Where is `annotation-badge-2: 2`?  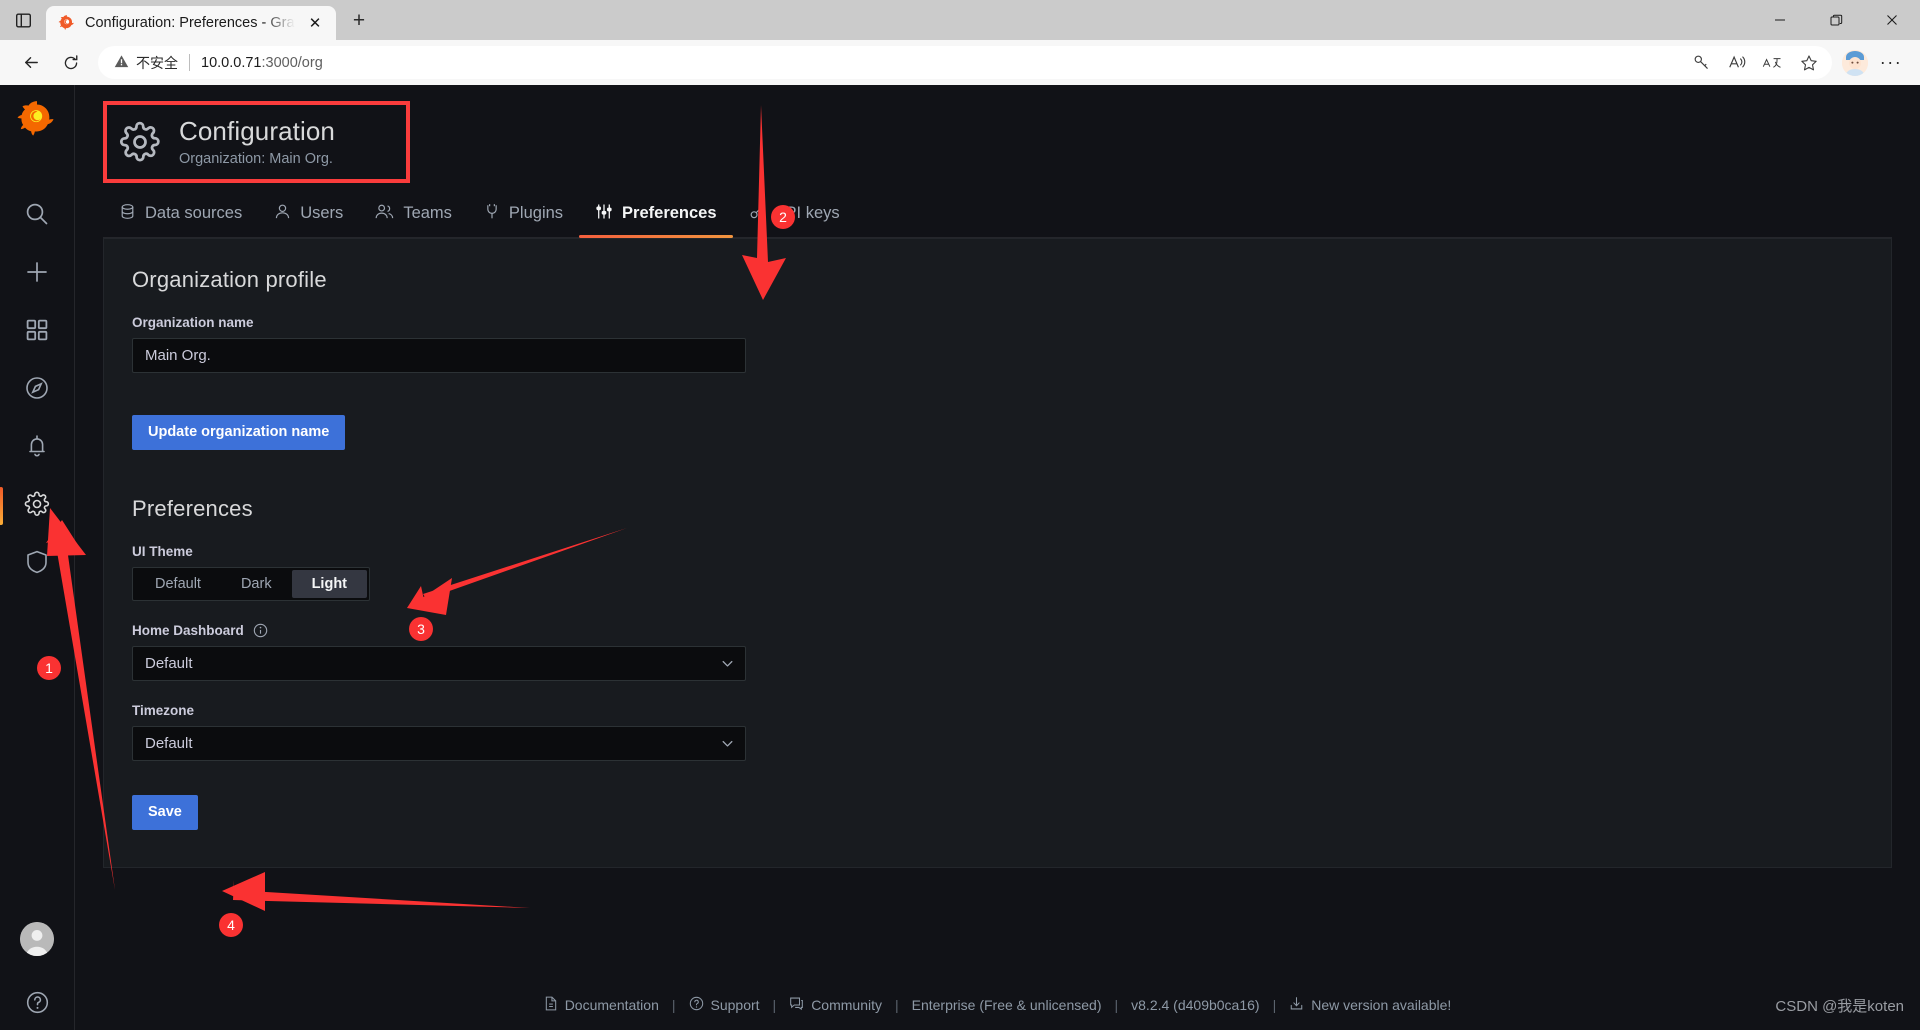 annotation-badge-2: 2 is located at coordinates (783, 217).